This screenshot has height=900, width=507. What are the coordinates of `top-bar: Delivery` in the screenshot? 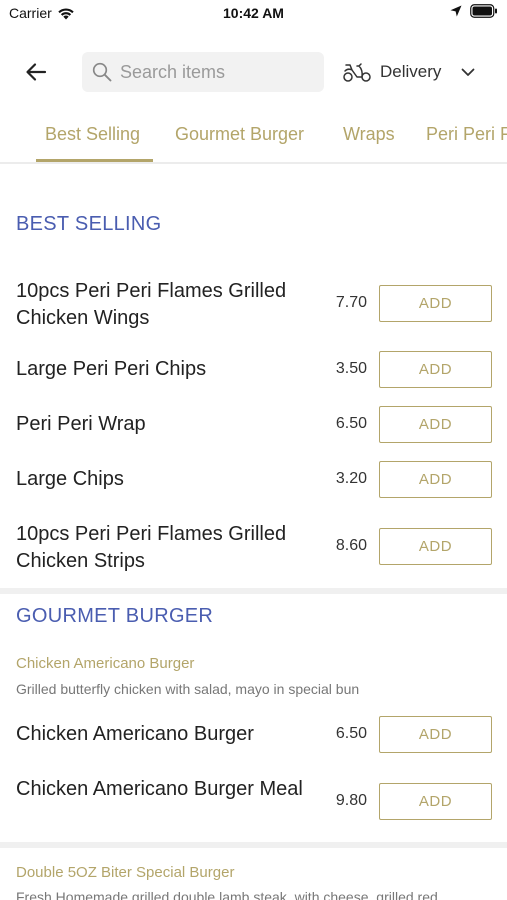 It's located at (253, 72).